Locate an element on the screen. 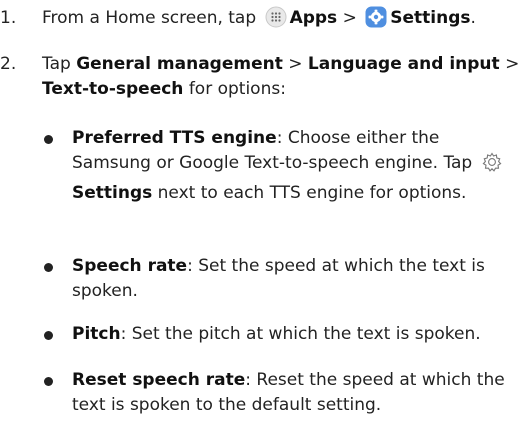 This screenshot has height=425, width=528. bullet-tail: next to each TTS engine for options. is located at coordinates (312, 193).